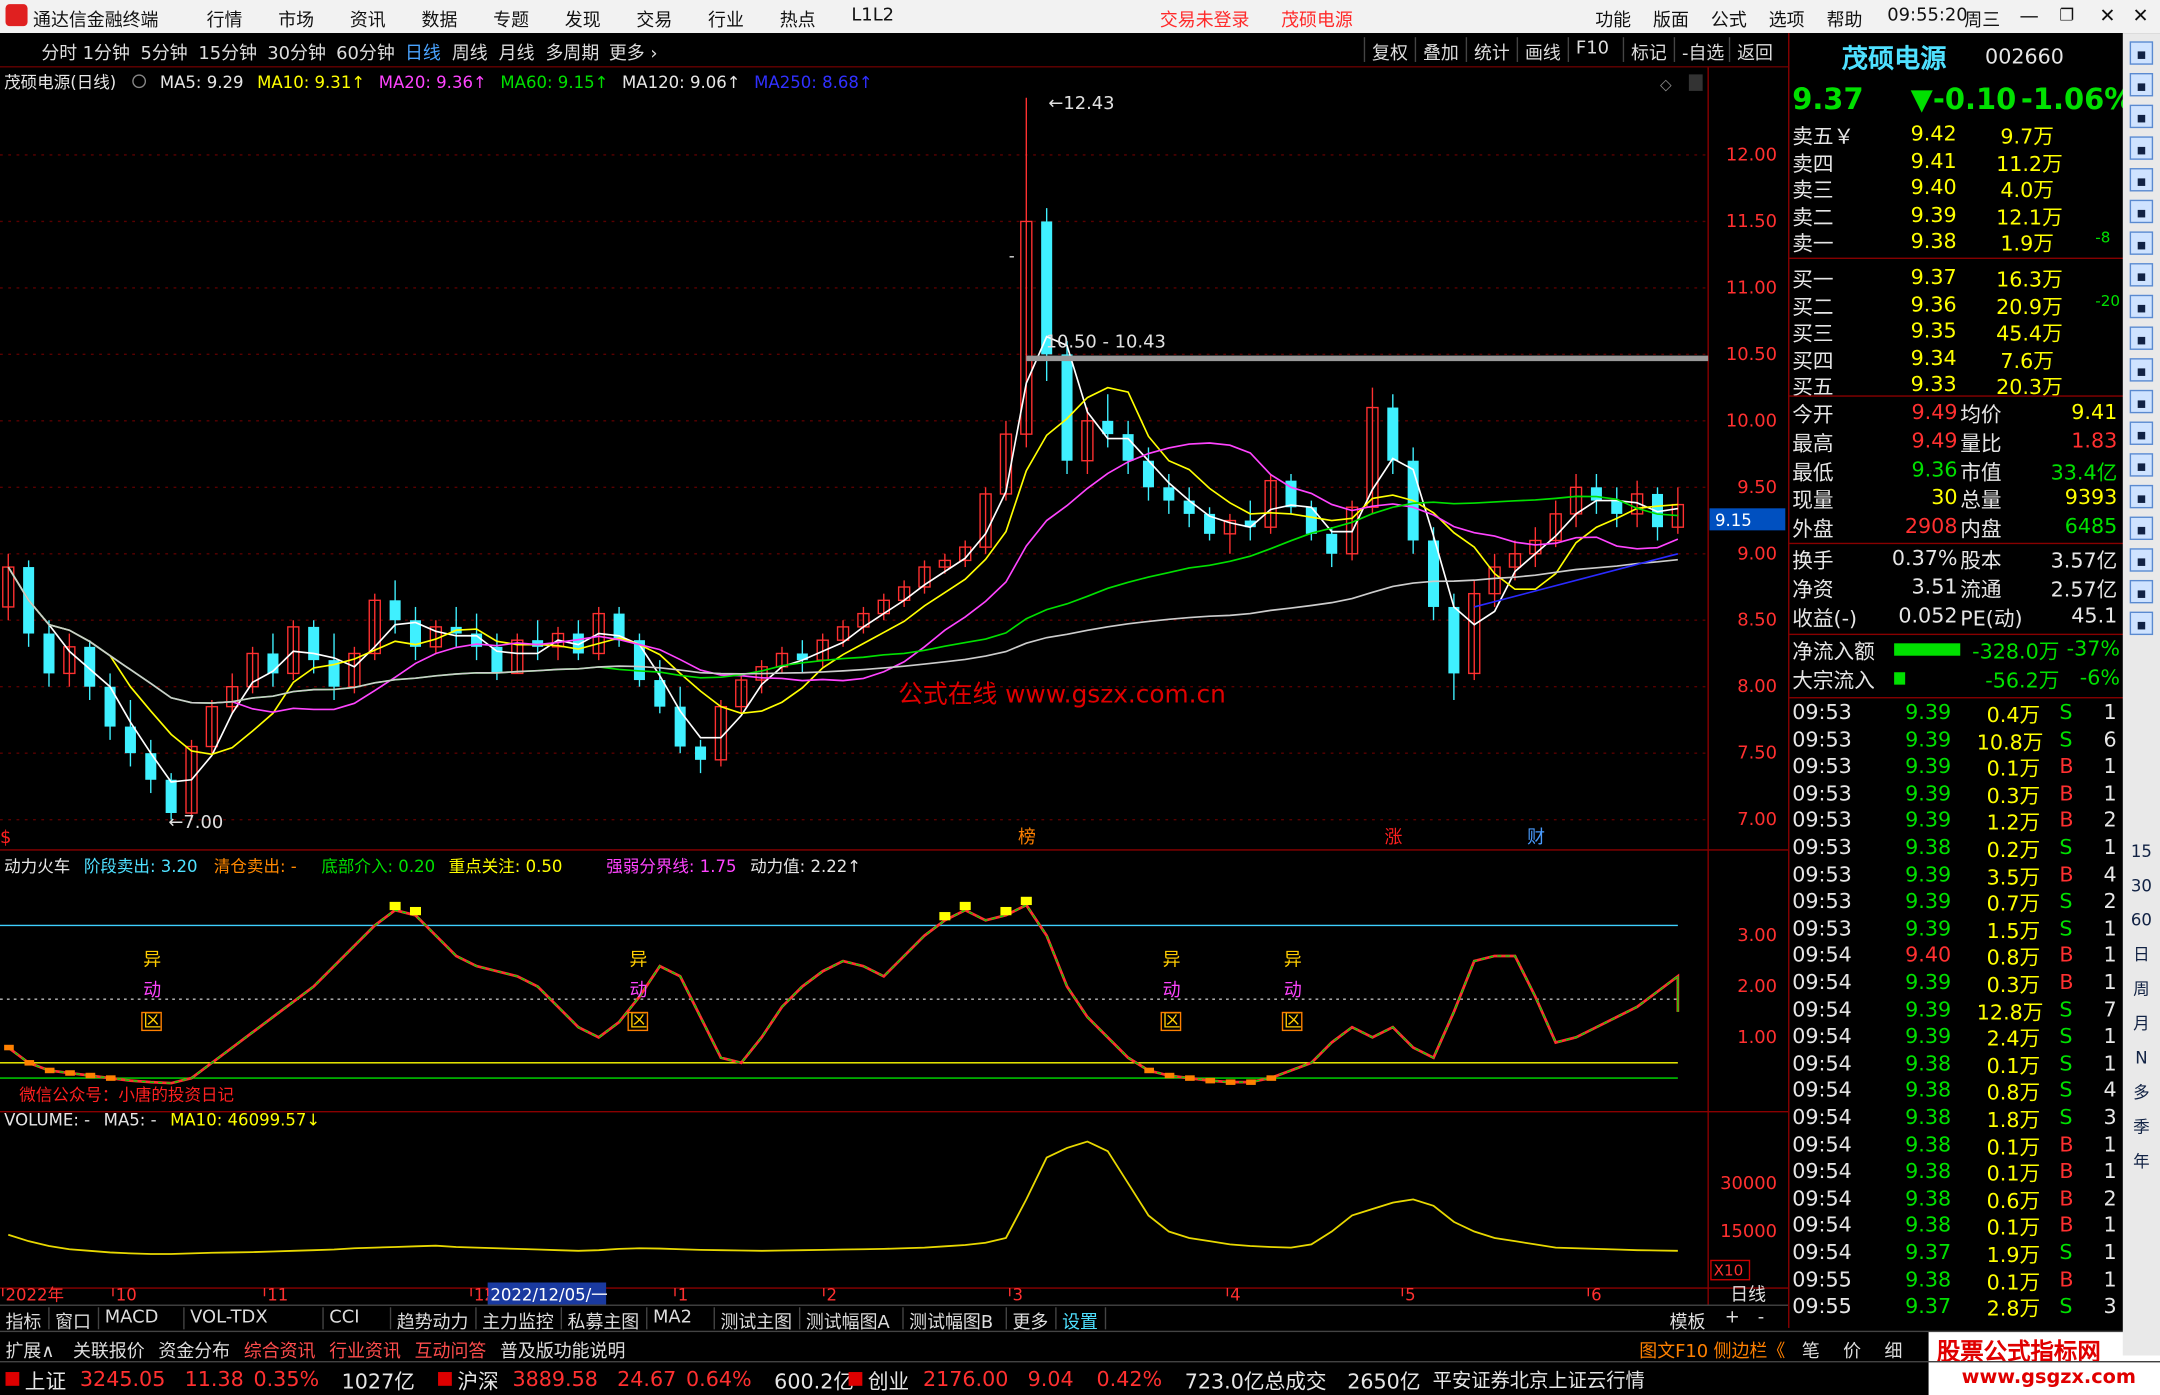  I want to click on settings-icon, so click(139, 81).